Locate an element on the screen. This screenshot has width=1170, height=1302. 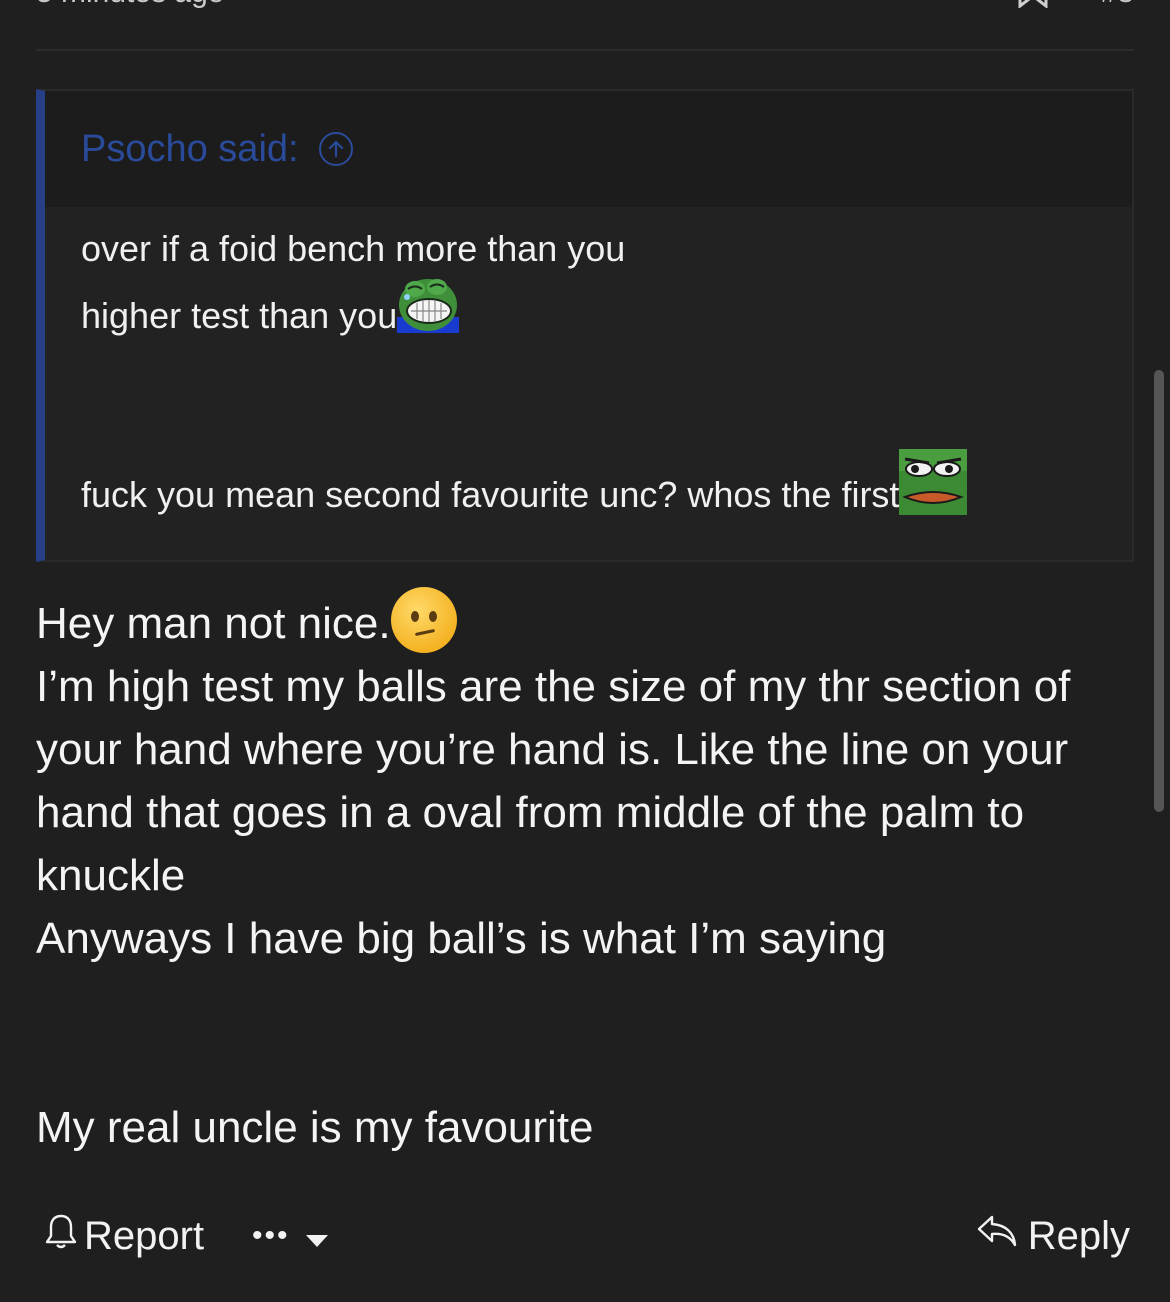
more-options-button: ••• is located at coordinates (291, 1236).